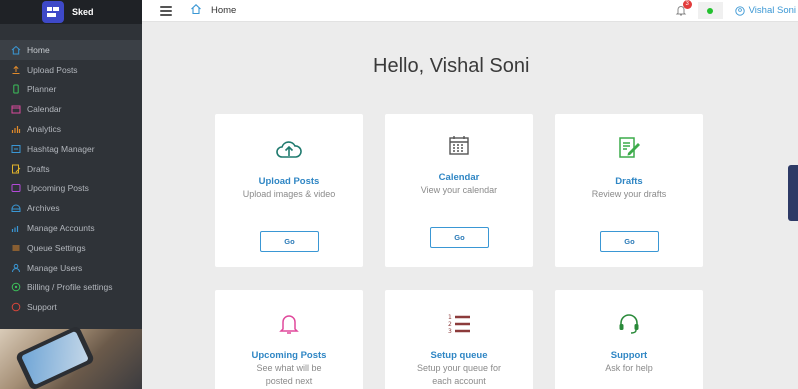  Describe the element at coordinates (16, 169) in the screenshot. I see `drafts-icon` at that location.